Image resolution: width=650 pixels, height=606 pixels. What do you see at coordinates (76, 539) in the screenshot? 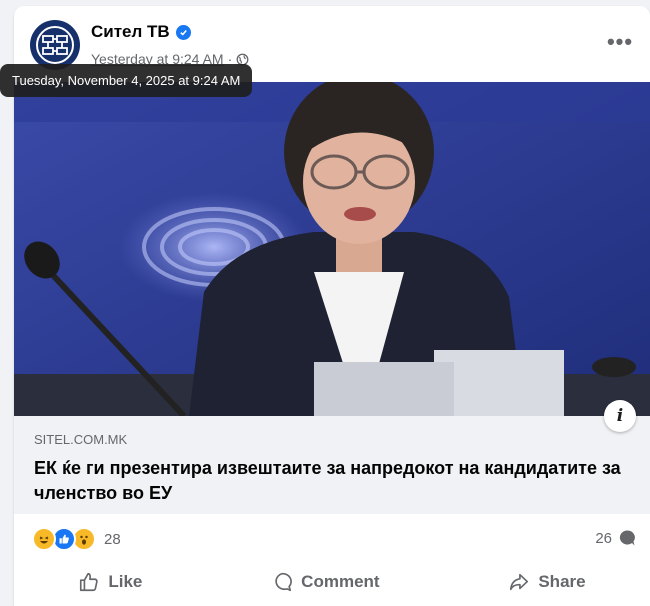
I see `reactions-summary: 28` at bounding box center [76, 539].